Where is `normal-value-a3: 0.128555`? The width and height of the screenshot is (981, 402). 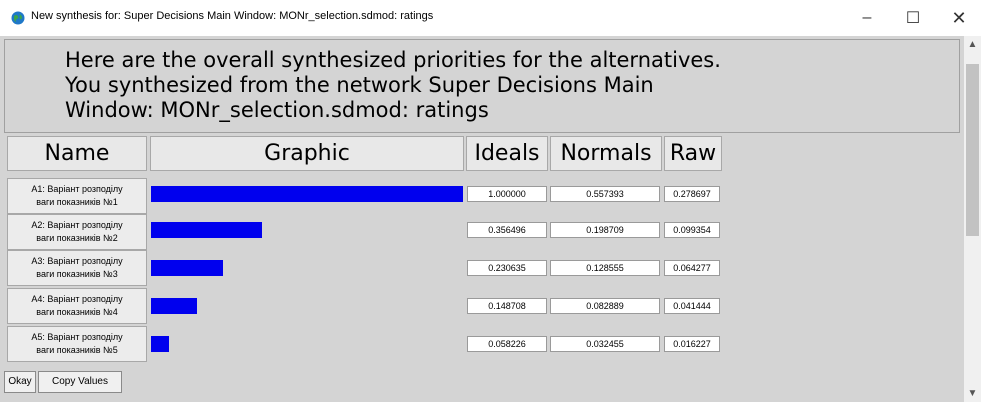
normal-value-a3: 0.128555 is located at coordinates (605, 268).